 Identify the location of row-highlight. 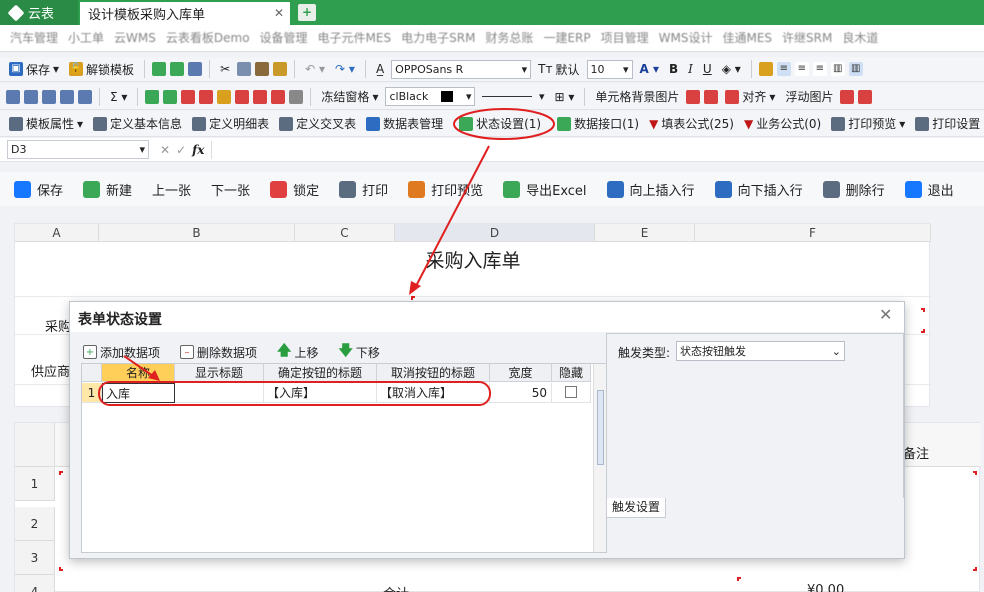
(294, 393).